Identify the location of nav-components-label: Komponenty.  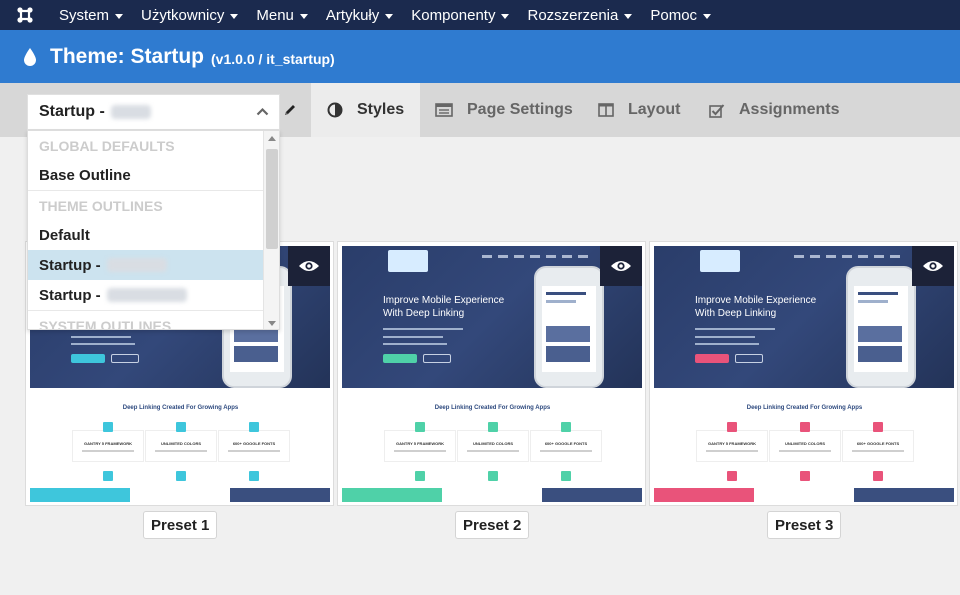
(453, 15).